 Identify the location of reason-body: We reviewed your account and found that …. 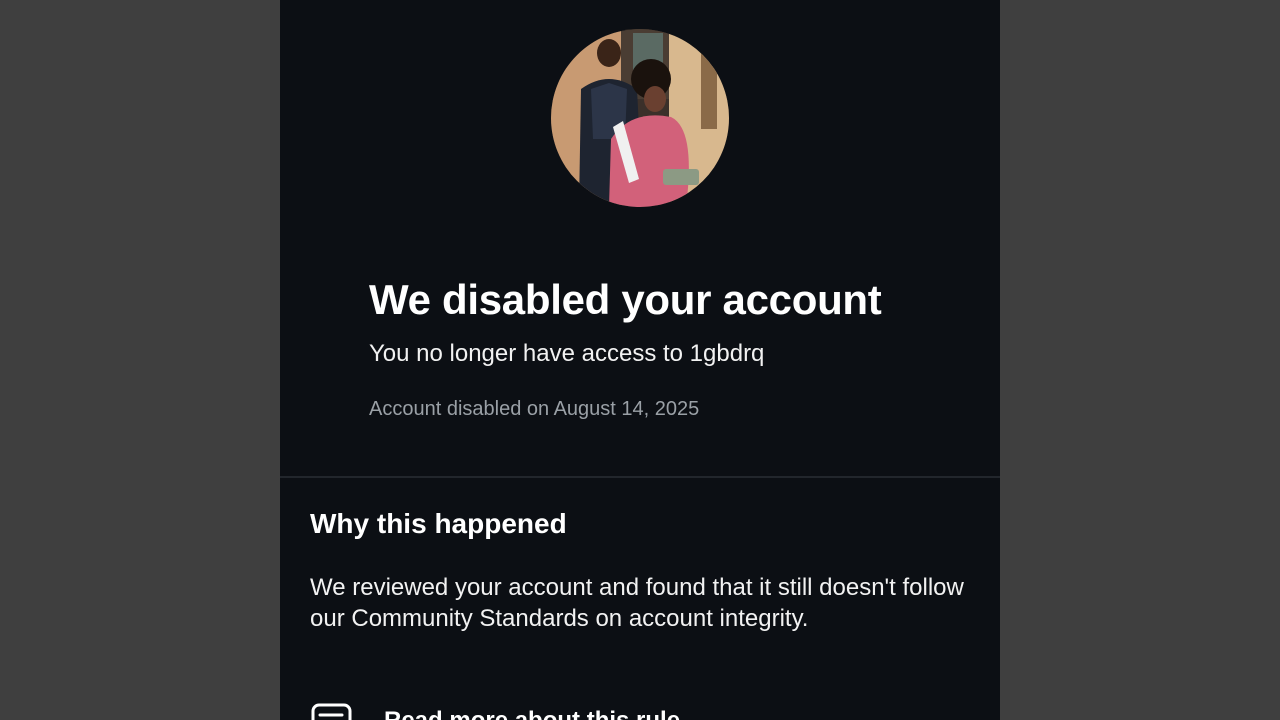
(637, 603).